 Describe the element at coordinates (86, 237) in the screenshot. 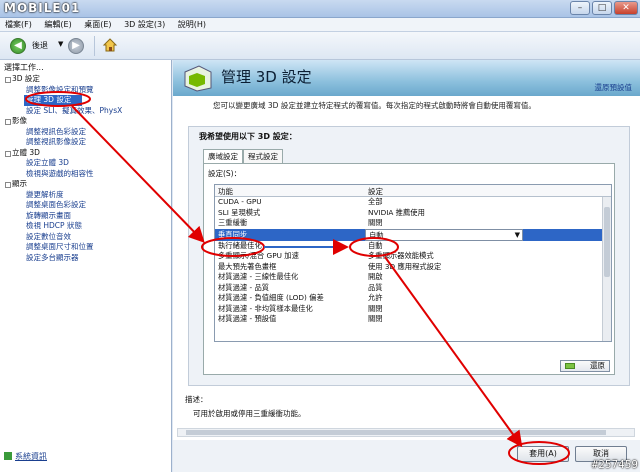

I see `tree-item-audio: 設定數位音效` at that location.